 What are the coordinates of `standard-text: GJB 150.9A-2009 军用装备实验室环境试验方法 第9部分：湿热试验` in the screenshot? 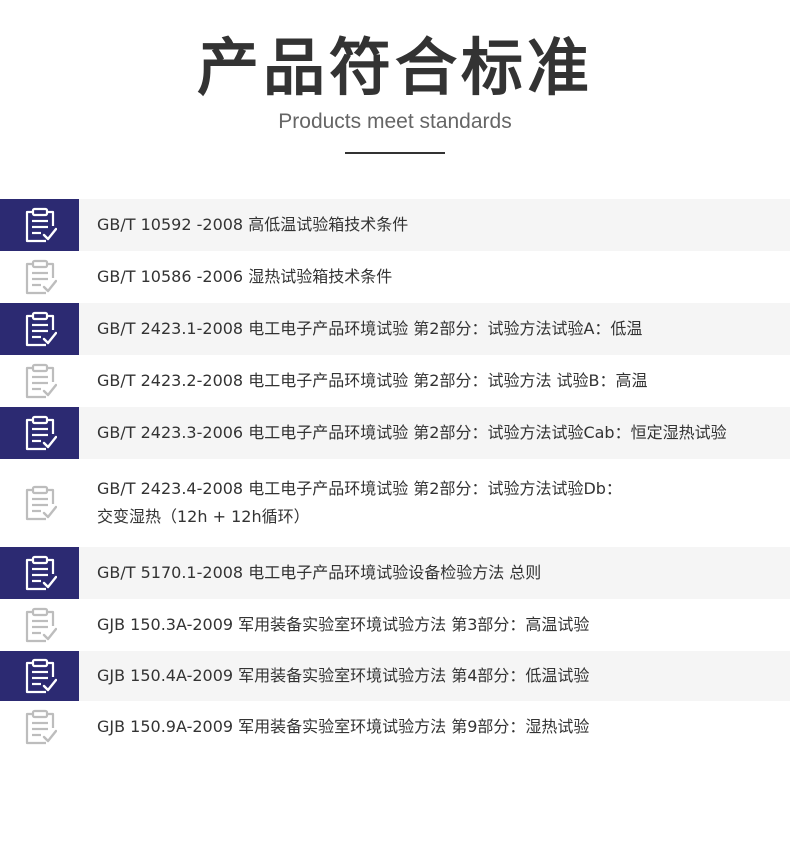 It's located at (438, 727).